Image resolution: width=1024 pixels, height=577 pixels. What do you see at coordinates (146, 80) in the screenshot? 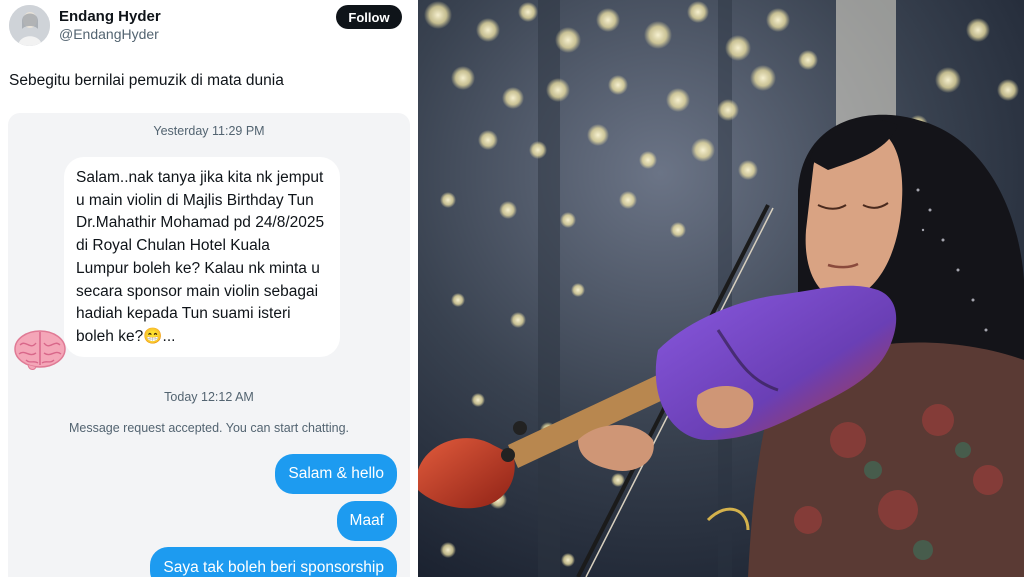
I see `tweet-text: Sebegitu bernilai pemuzik di mata dunia` at bounding box center [146, 80].